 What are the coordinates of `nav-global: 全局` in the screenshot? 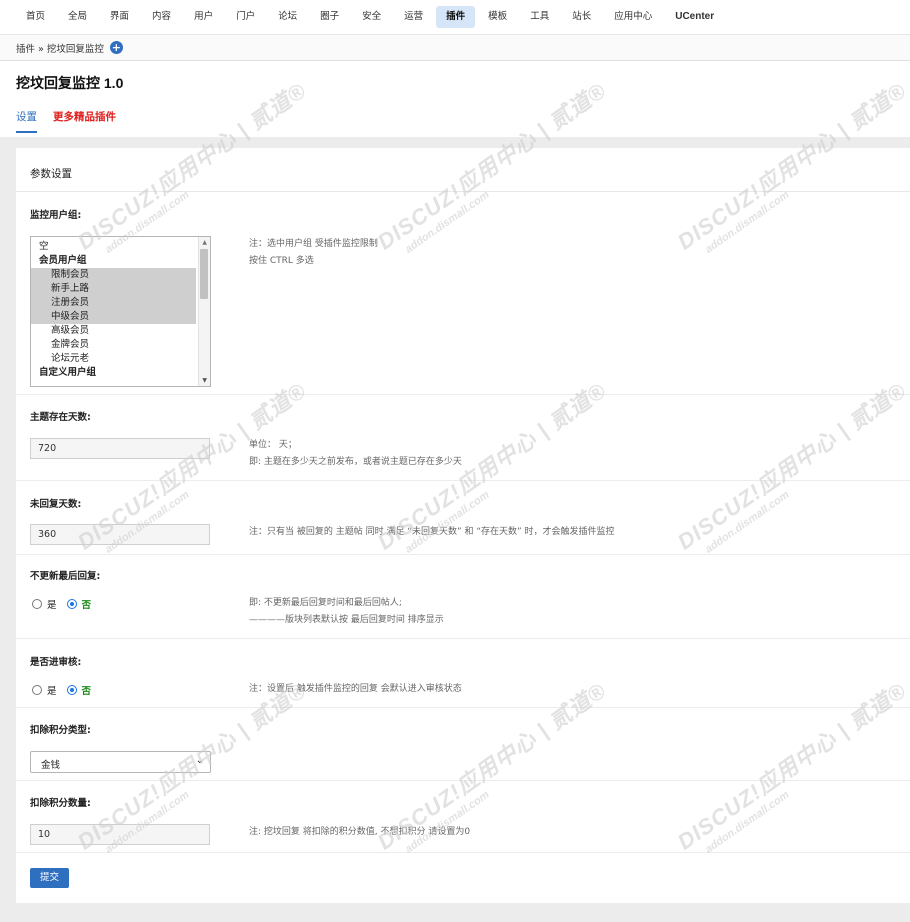 It's located at (77, 17).